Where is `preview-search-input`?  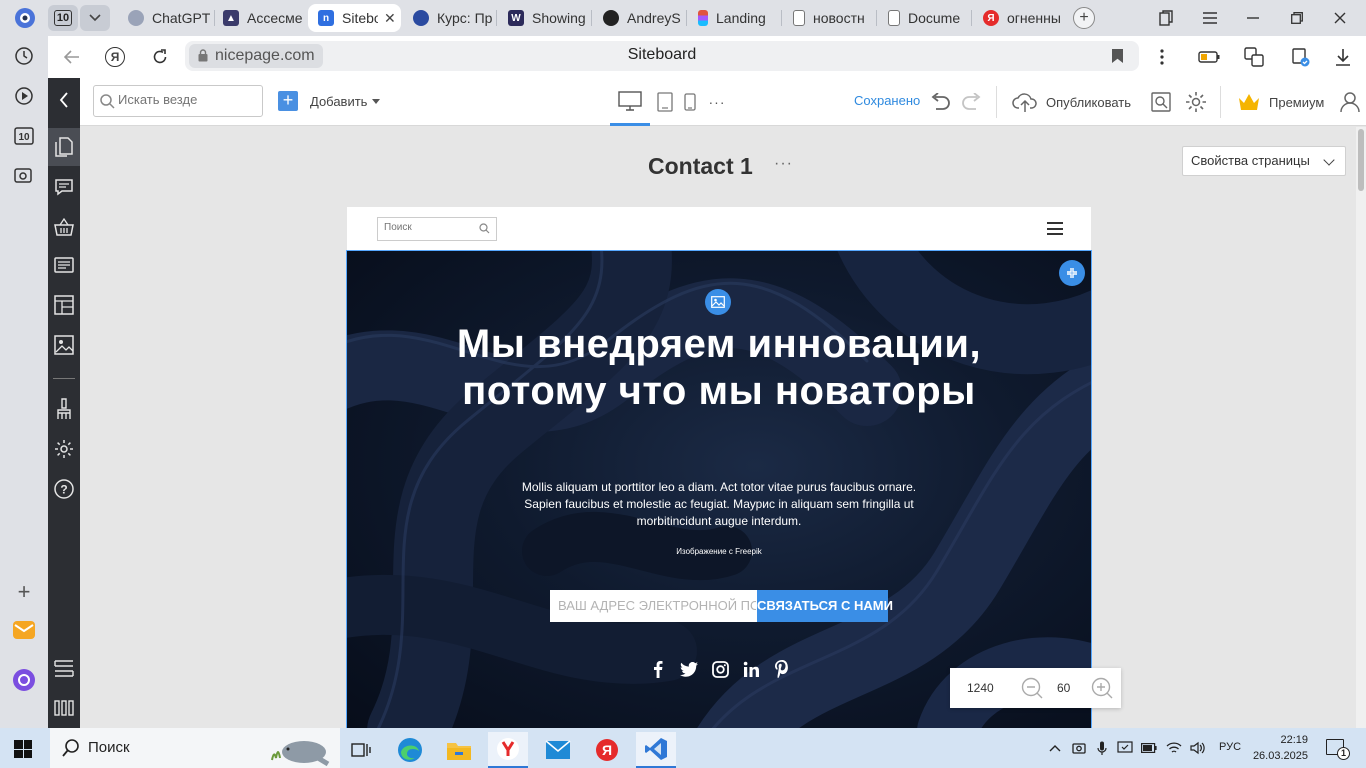 preview-search-input is located at coordinates (429, 227).